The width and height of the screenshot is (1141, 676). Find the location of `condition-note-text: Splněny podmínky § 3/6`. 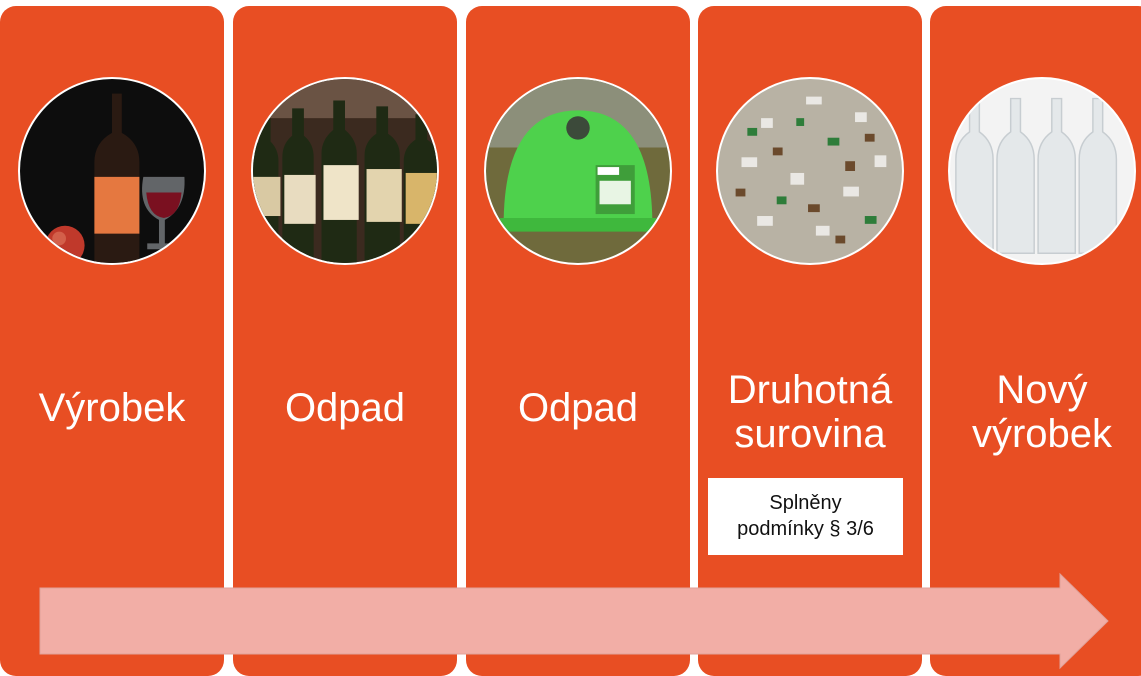

condition-note-text: Splněny podmínky § 3/6 is located at coordinates (805, 516).